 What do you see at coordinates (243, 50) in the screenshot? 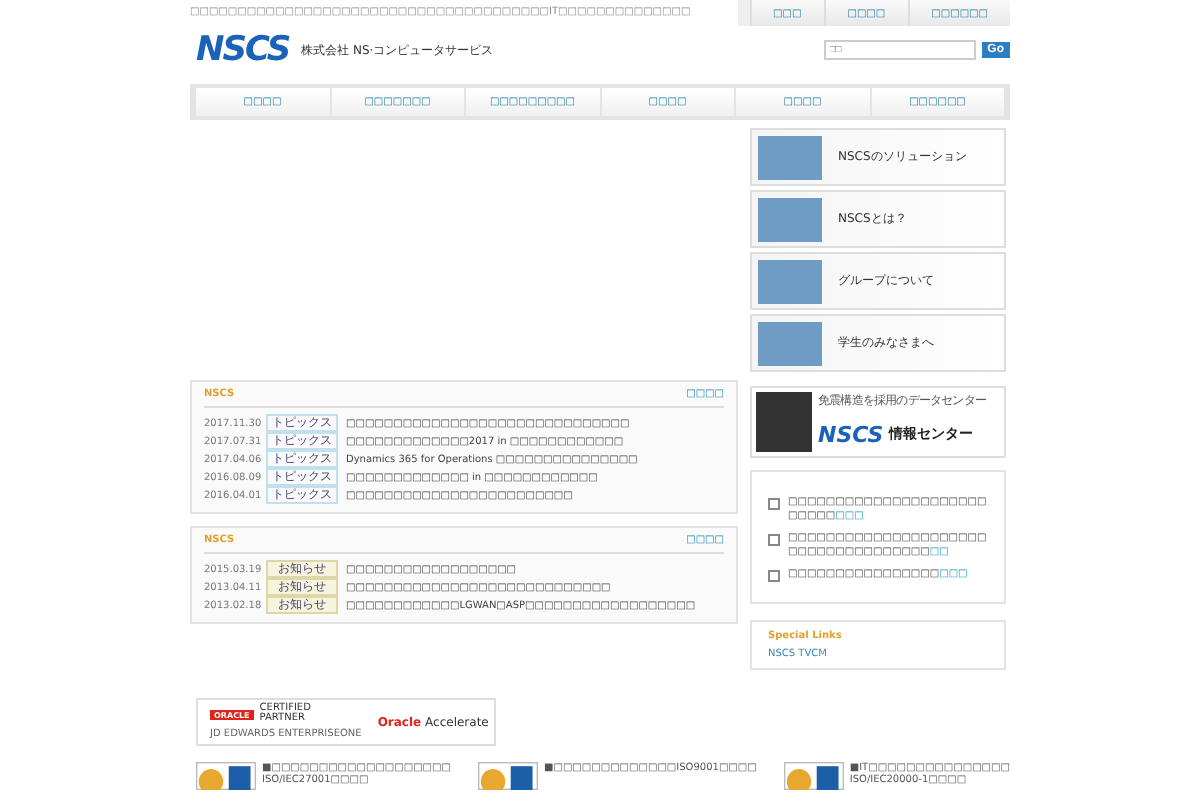
I see `logo: NSCS` at bounding box center [243, 50].